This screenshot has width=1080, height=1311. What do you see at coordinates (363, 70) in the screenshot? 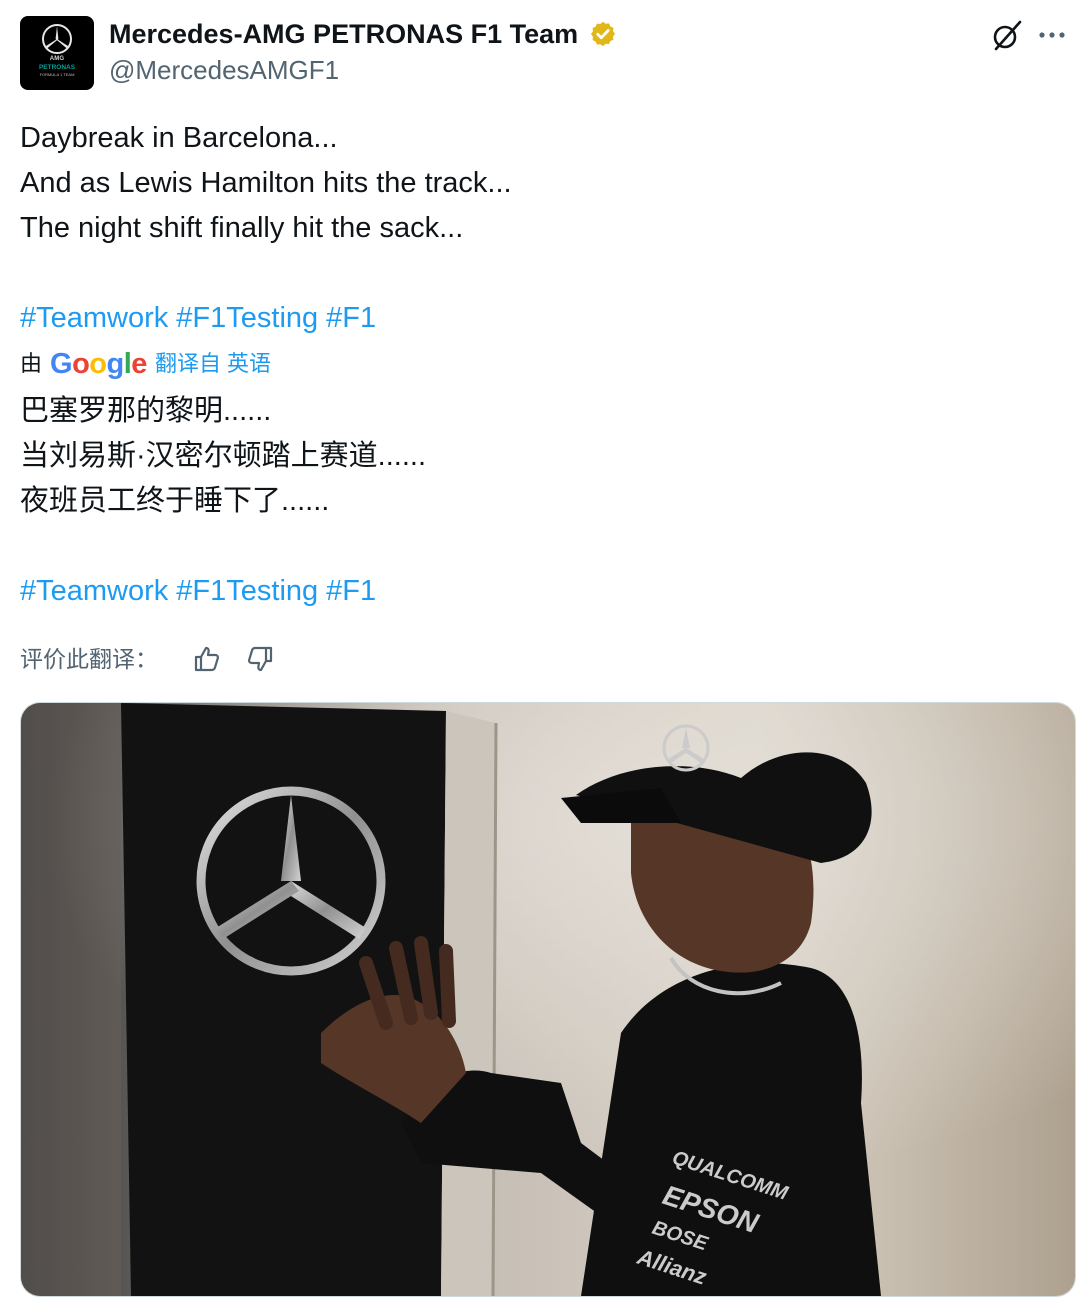
I see `account-handle: @MercedesAMGF1` at bounding box center [363, 70].